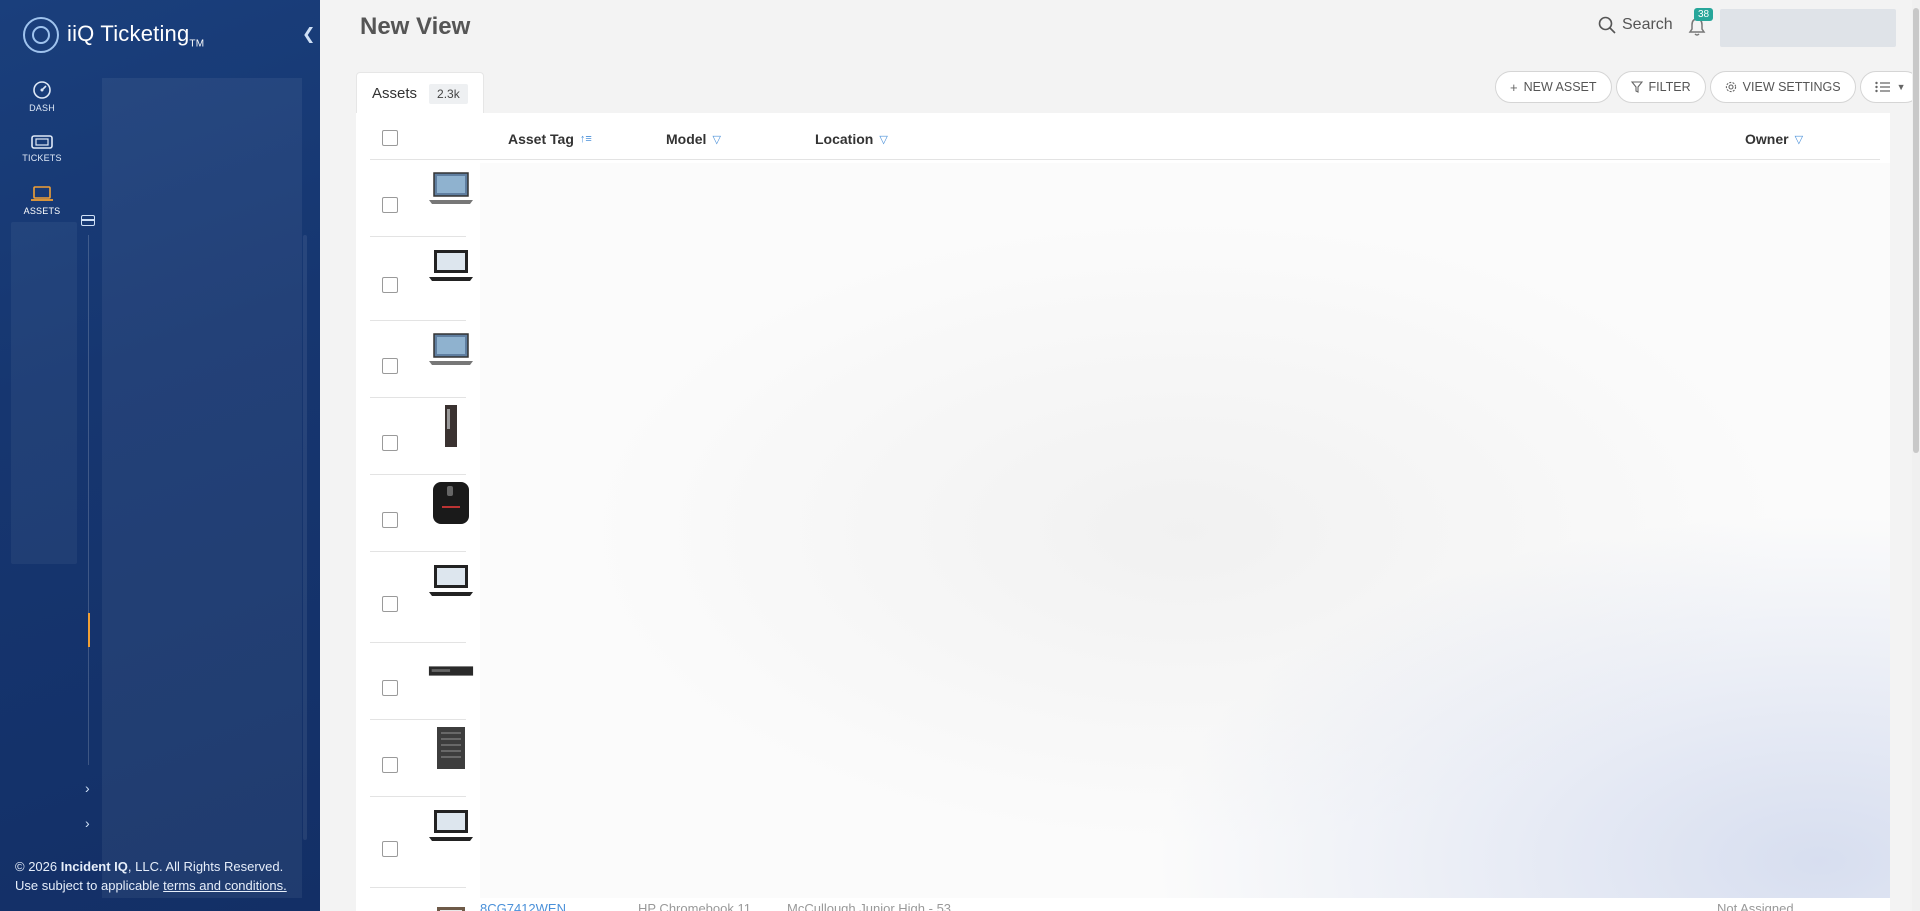 This screenshot has width=1920, height=911. Describe the element at coordinates (448, 93) in the screenshot. I see `tab-count-badge: 2.3k` at that location.